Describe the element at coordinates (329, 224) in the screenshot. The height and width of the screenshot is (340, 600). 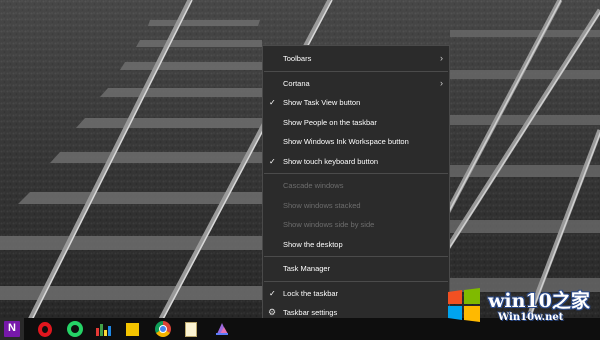
I see `menu-item-label: Show windows side by side` at that location.